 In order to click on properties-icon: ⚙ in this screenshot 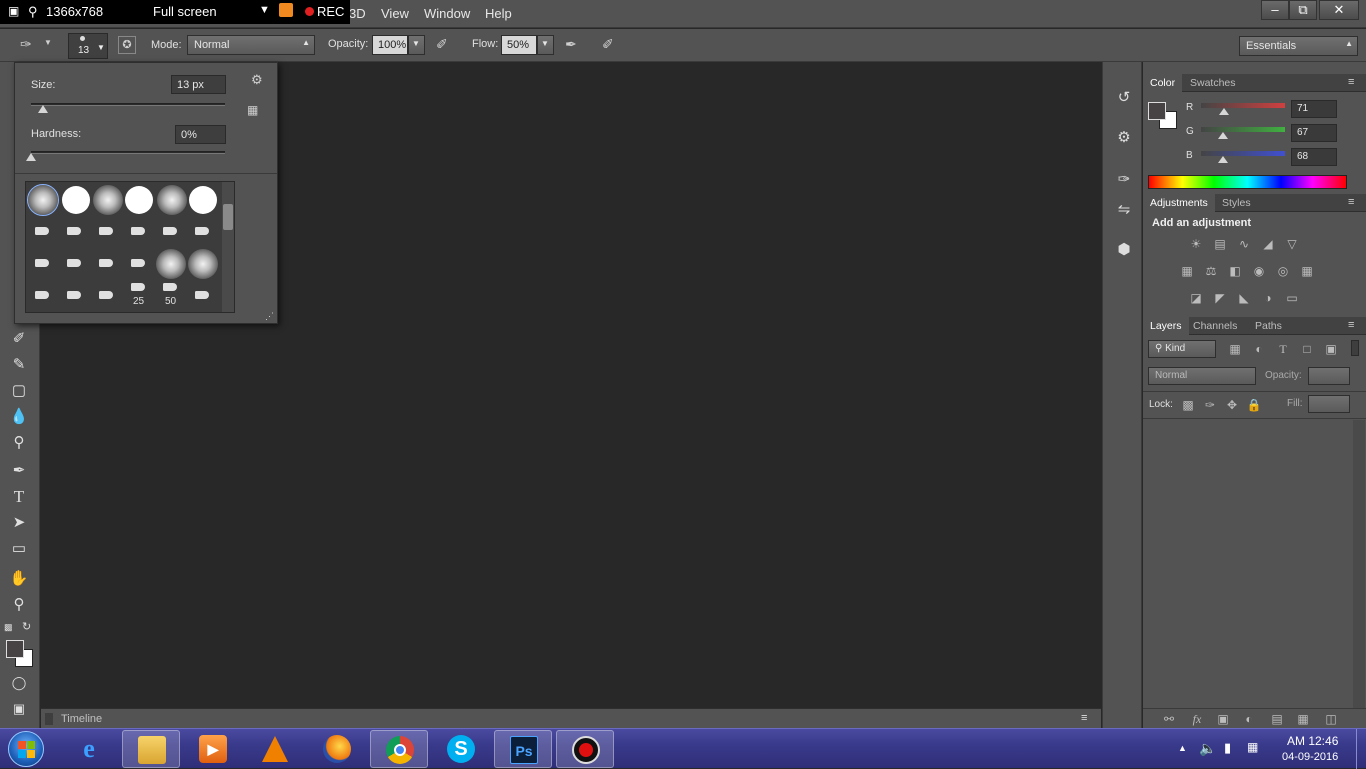, I will do `click(1124, 139)`.